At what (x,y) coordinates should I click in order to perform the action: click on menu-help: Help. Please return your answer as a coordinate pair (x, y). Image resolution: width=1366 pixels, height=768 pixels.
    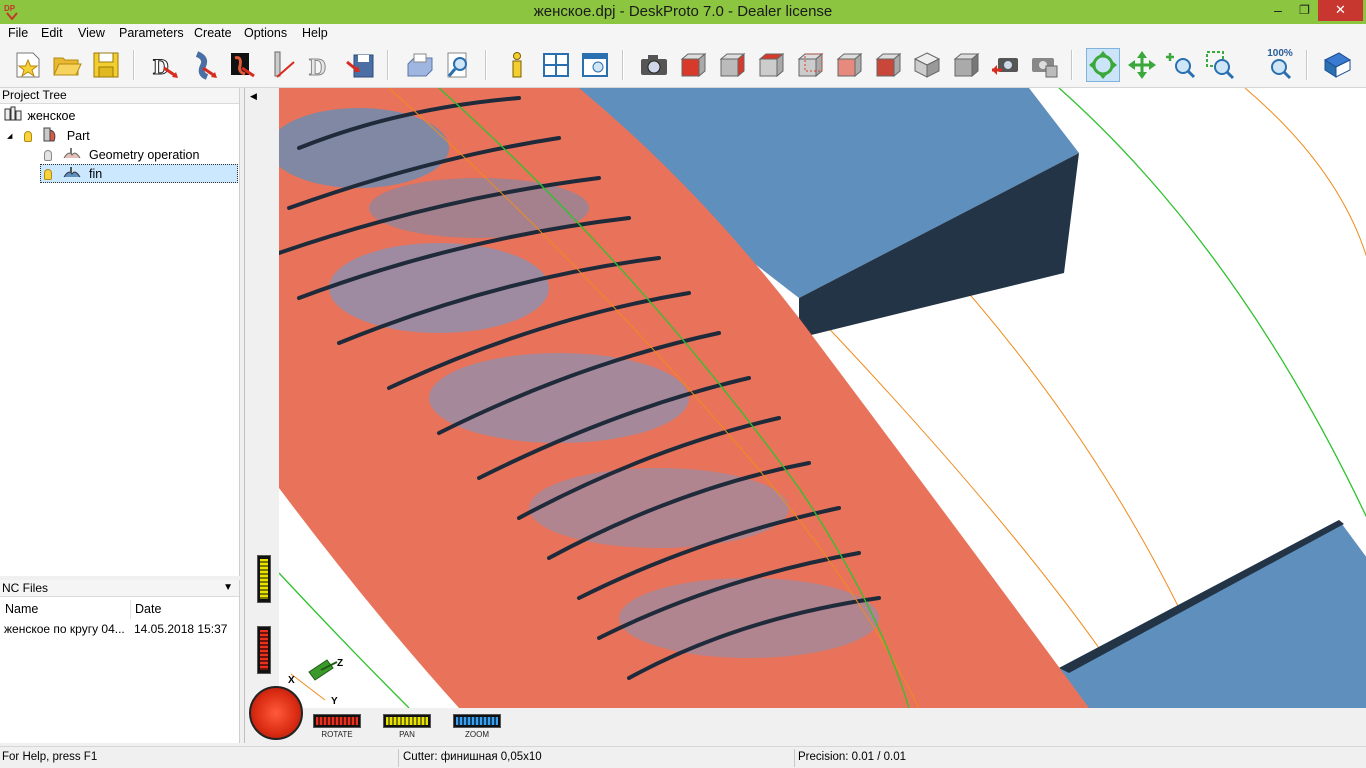
    Looking at the image, I should click on (315, 33).